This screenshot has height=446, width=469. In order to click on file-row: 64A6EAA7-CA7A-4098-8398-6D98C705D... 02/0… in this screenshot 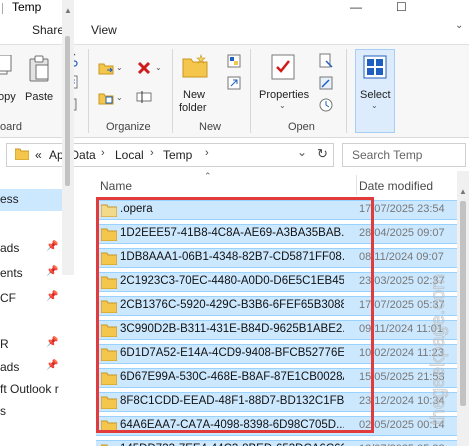, I will do `click(280, 426)`.